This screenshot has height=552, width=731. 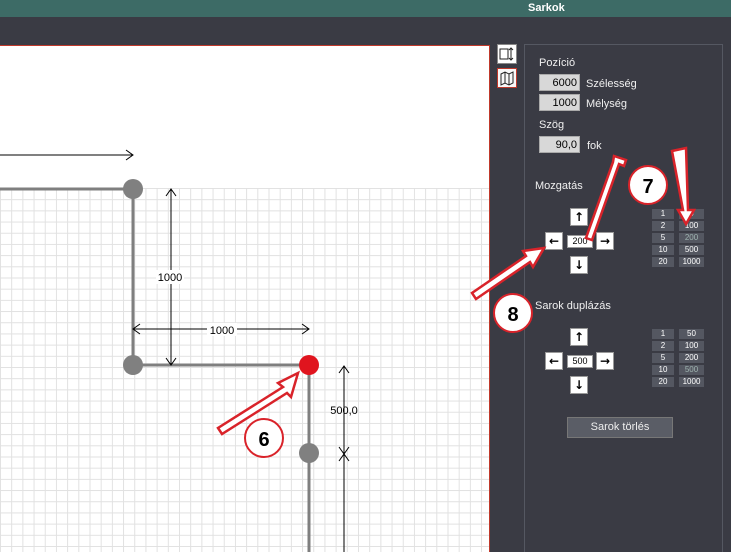 What do you see at coordinates (691, 346) in the screenshot?
I see `duplicate-step-right-chip: 100` at bounding box center [691, 346].